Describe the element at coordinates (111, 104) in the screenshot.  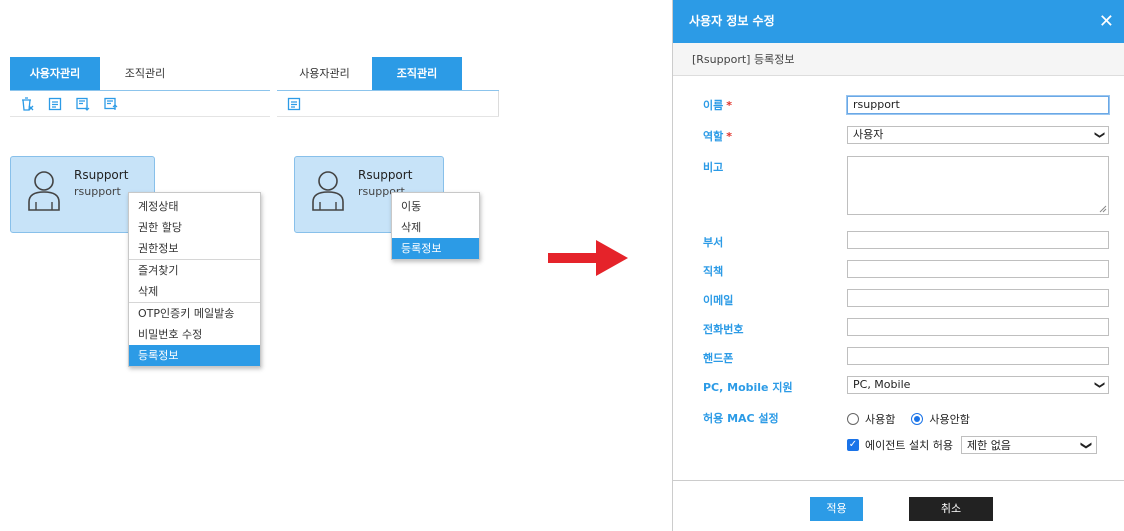
I see `export-icon` at that location.